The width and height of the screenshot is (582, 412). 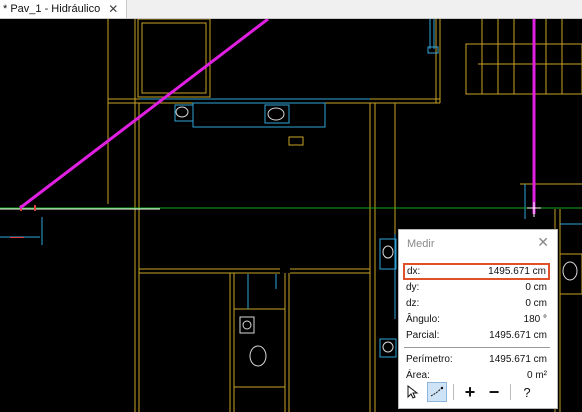 What do you see at coordinates (421, 244) in the screenshot?
I see `panel-title: Medir` at bounding box center [421, 244].